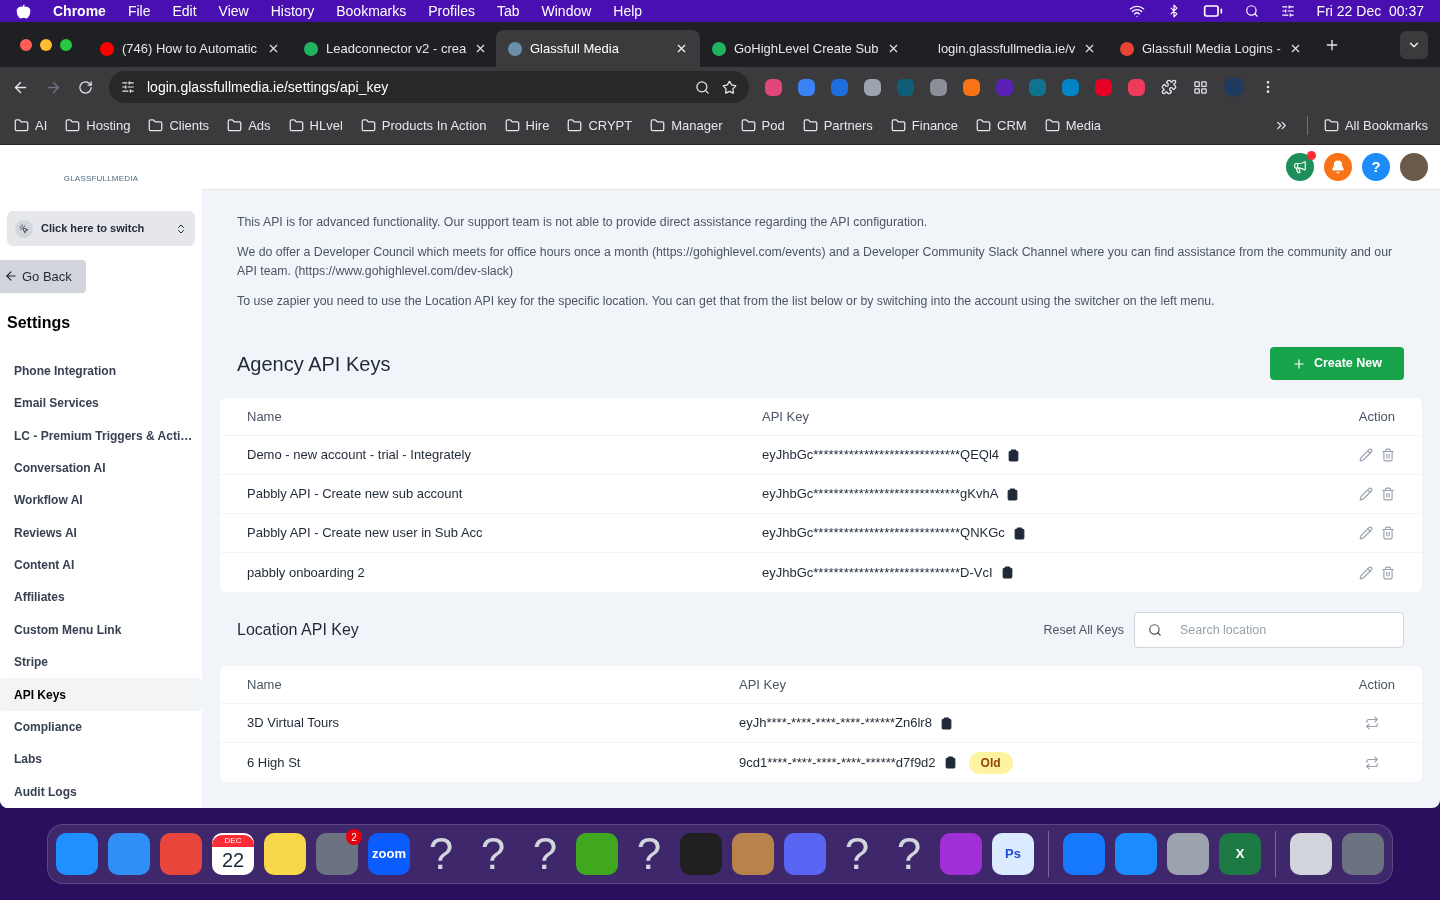 The height and width of the screenshot is (900, 1440). I want to click on sidebar-item: Phone Integration, so click(101, 370).